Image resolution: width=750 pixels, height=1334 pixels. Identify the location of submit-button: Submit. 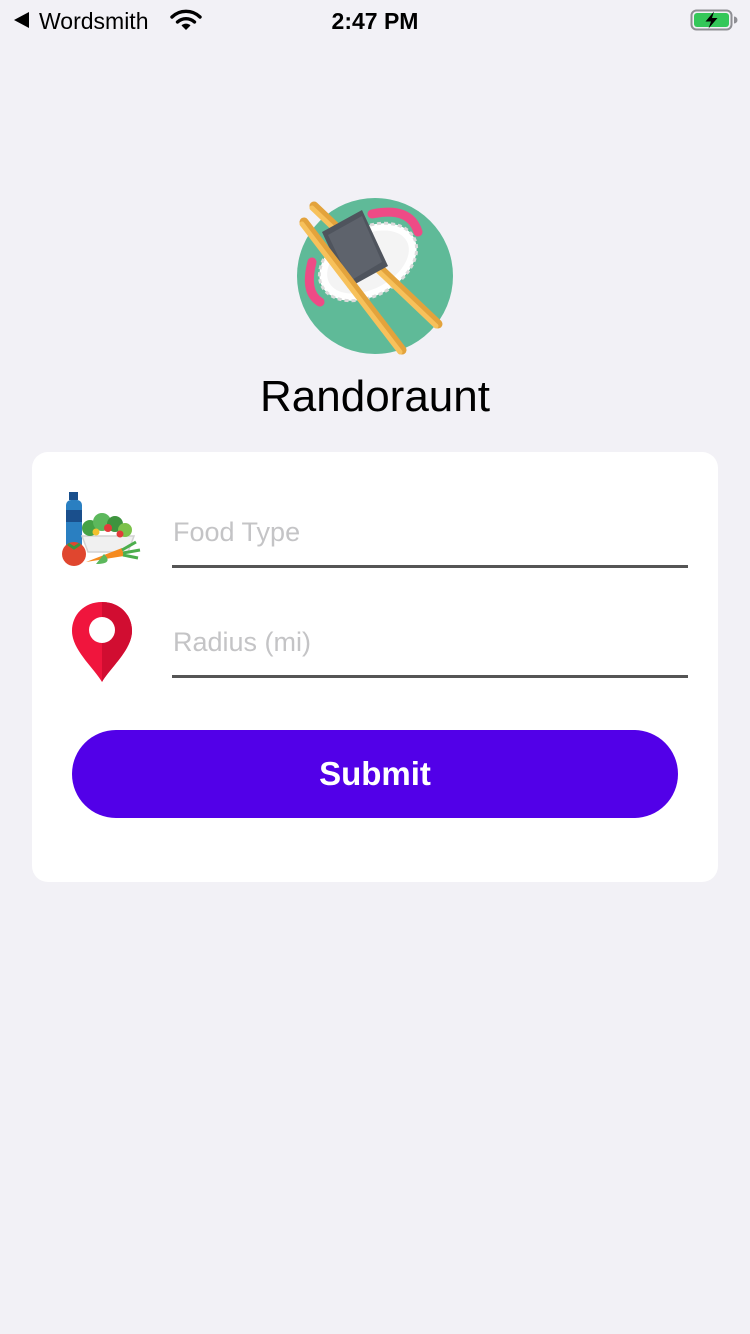
(375, 774).